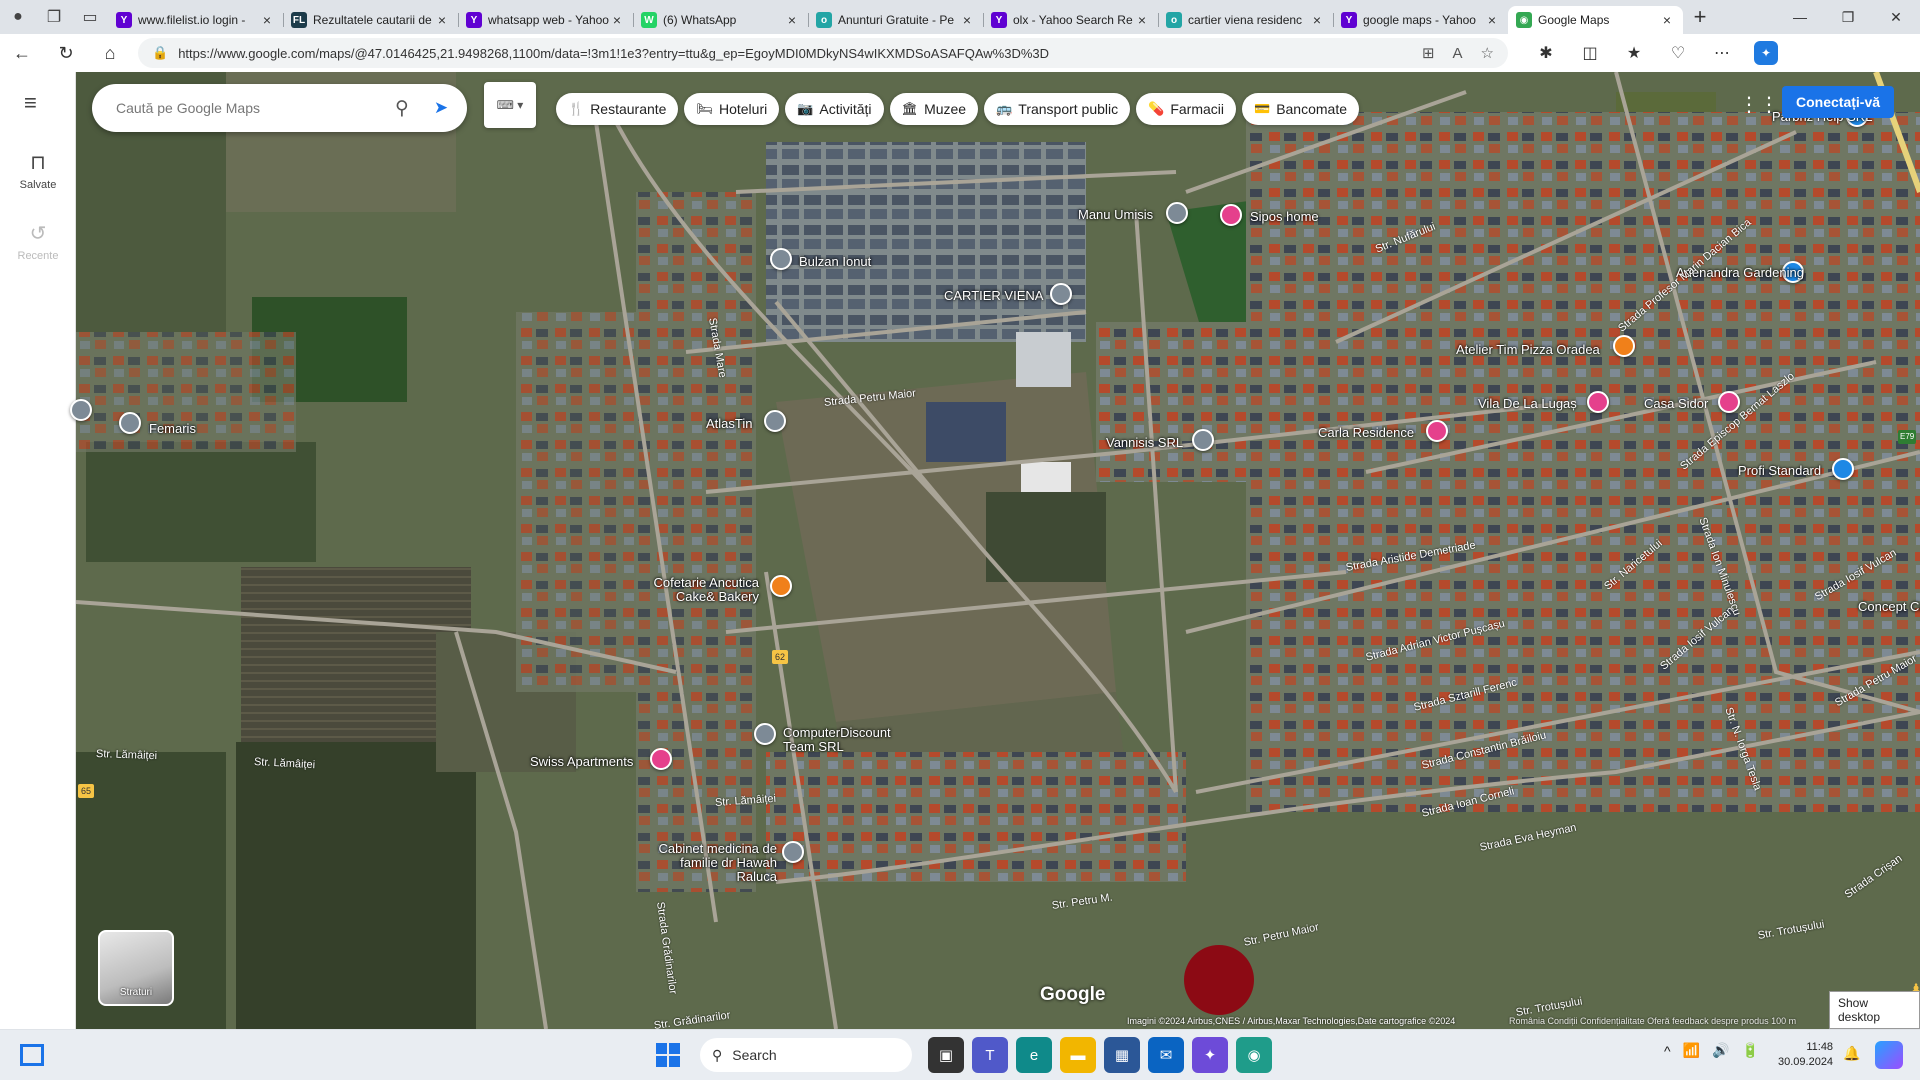 Image resolution: width=1920 pixels, height=1080 pixels. What do you see at coordinates (1678, 53) in the screenshot?
I see `browser-essentials-icon: ♡` at bounding box center [1678, 53].